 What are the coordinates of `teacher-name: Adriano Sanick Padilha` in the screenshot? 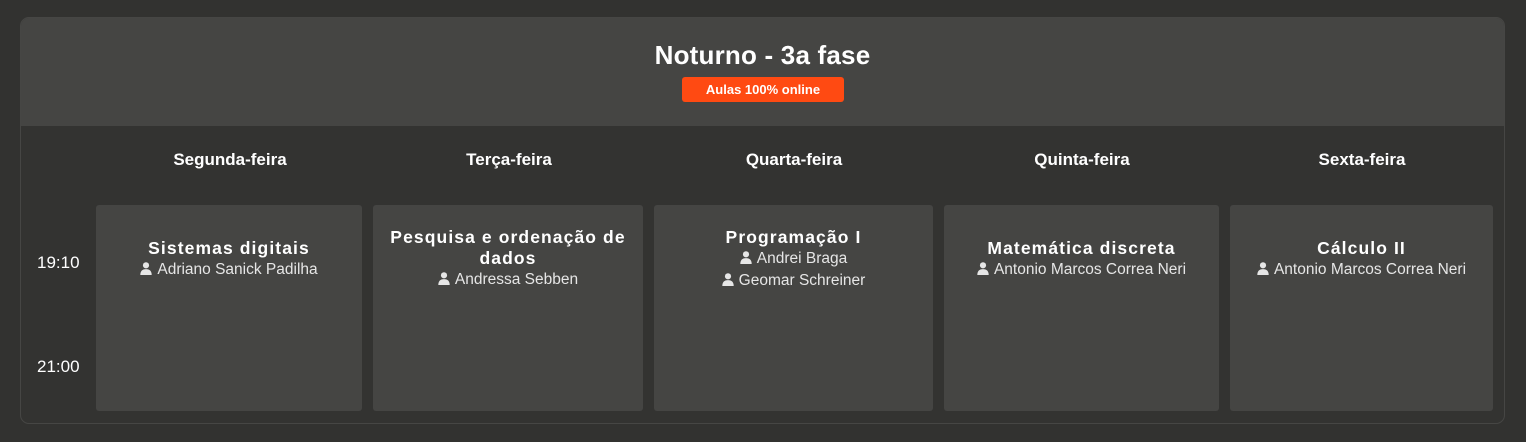 It's located at (237, 269).